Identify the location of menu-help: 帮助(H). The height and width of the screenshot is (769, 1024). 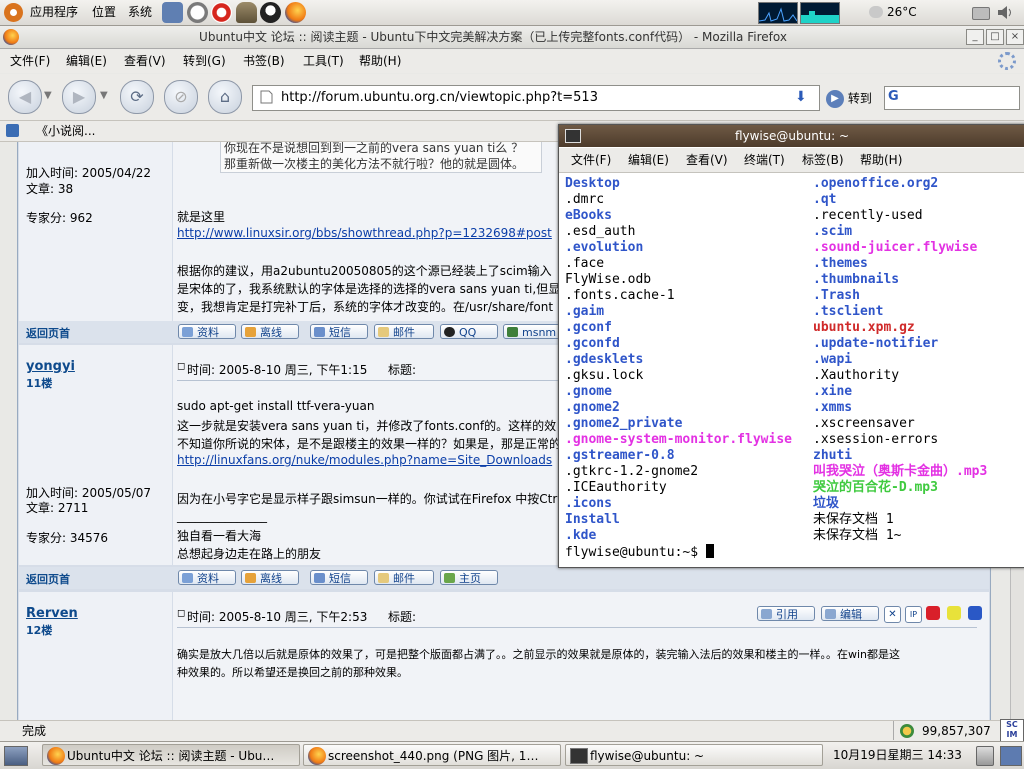
(380, 61).